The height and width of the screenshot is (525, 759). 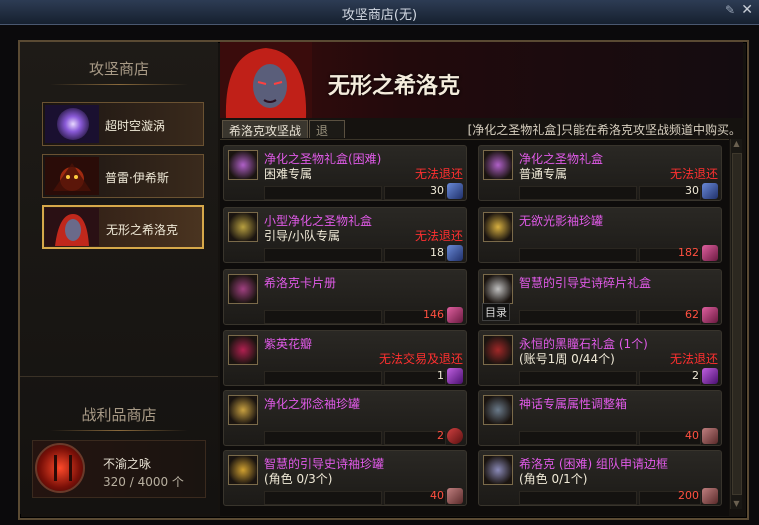 What do you see at coordinates (736, 144) in the screenshot?
I see `scroll-up-icon: ▲` at bounding box center [736, 144].